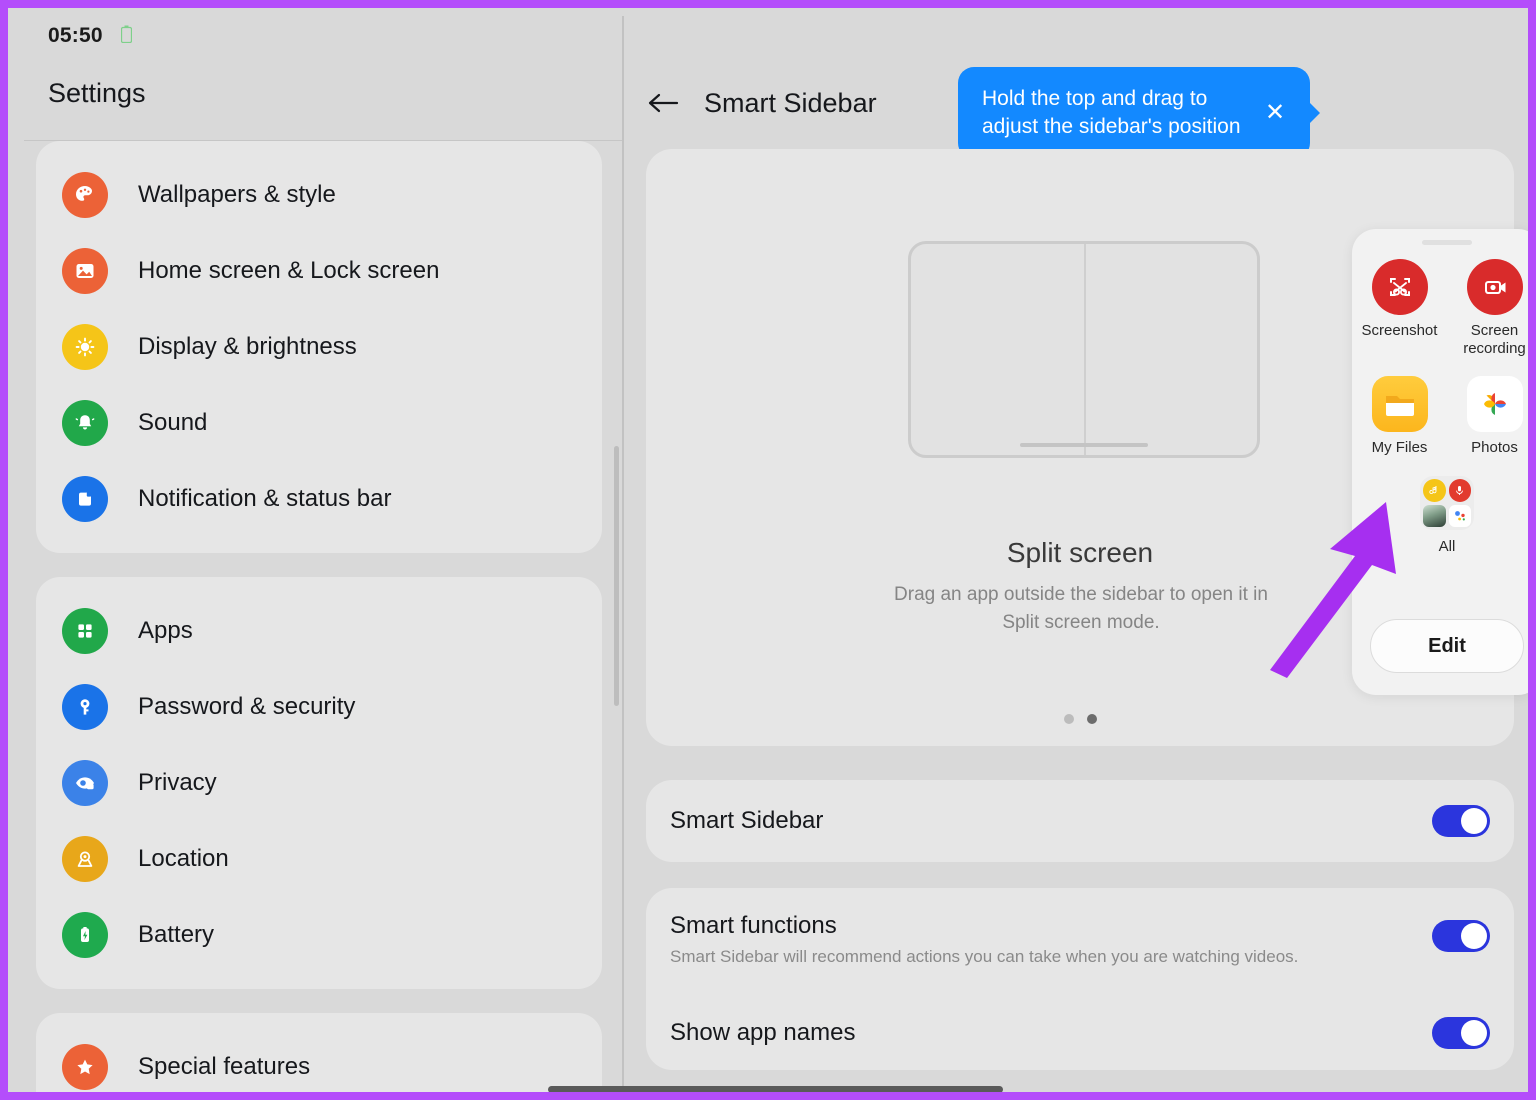 The height and width of the screenshot is (1100, 1536). What do you see at coordinates (176, 934) in the screenshot?
I see `sidebar-item-label: Battery` at bounding box center [176, 934].